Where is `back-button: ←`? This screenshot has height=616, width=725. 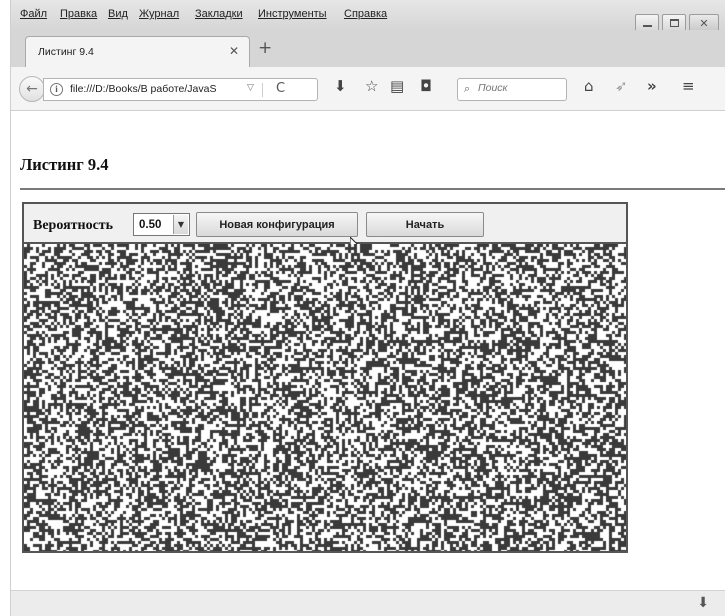
back-button: ← is located at coordinates (32, 89).